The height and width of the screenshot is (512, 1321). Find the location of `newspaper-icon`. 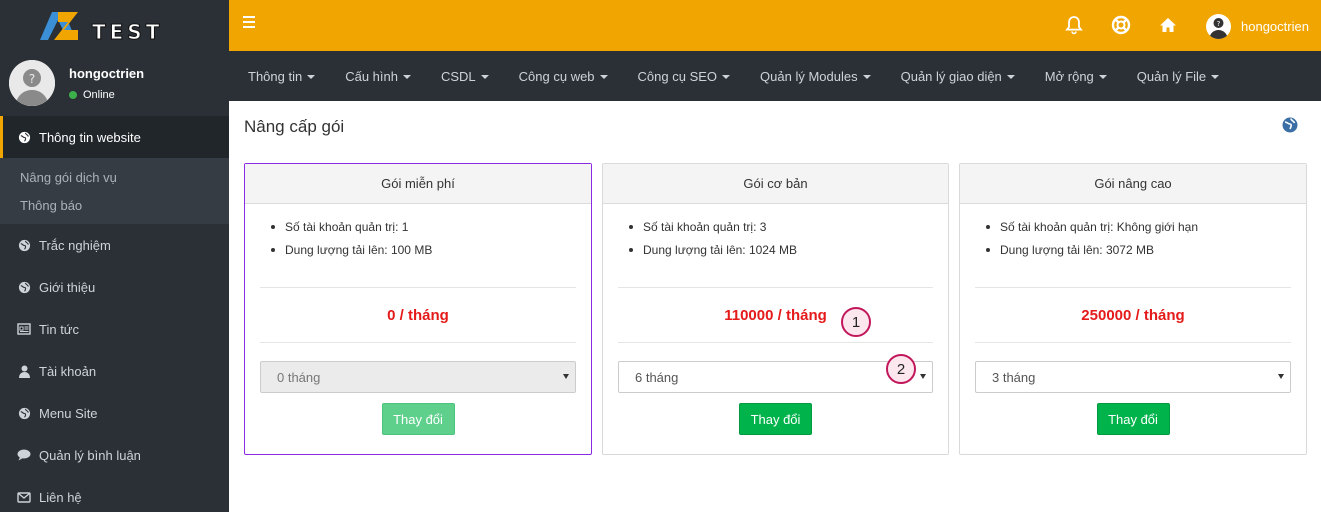

newspaper-icon is located at coordinates (24, 329).